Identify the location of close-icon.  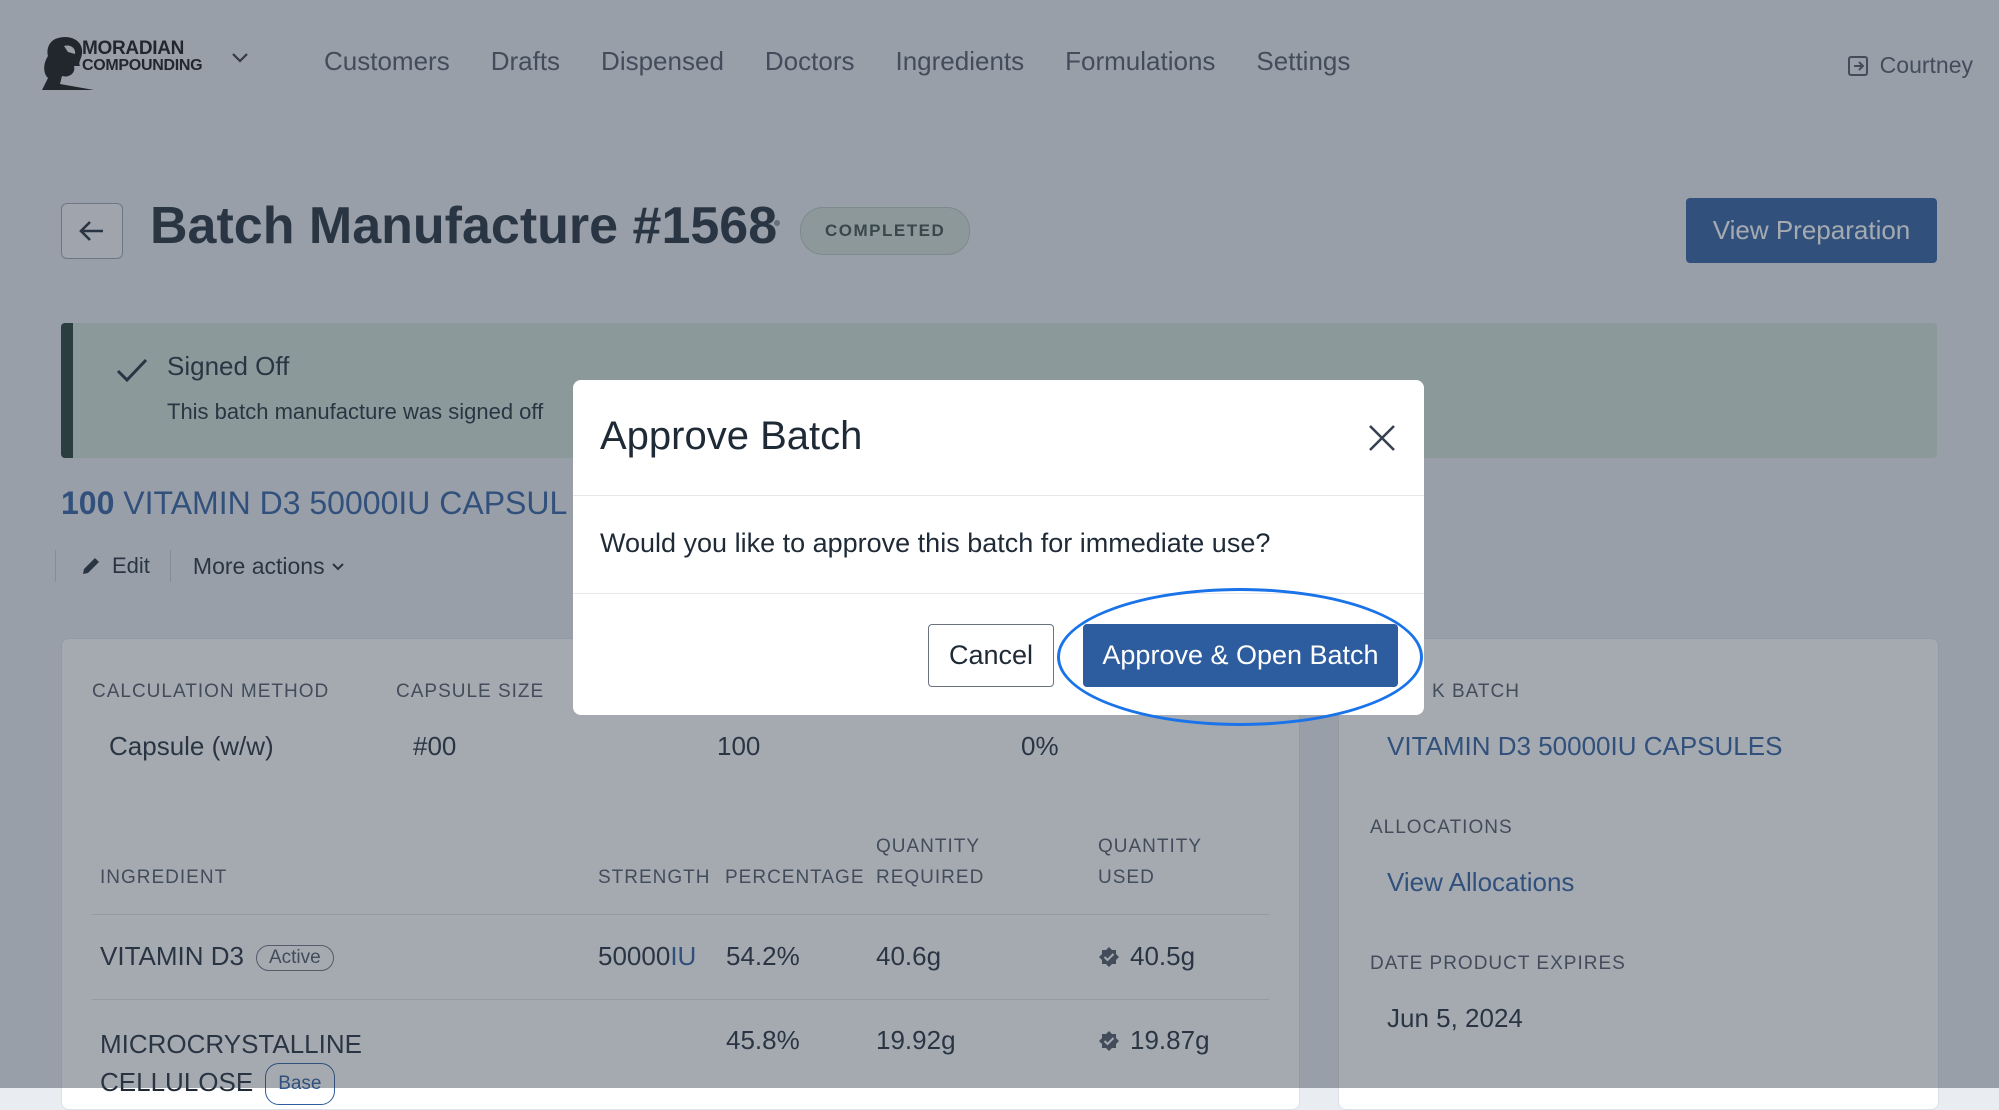
(1382, 438).